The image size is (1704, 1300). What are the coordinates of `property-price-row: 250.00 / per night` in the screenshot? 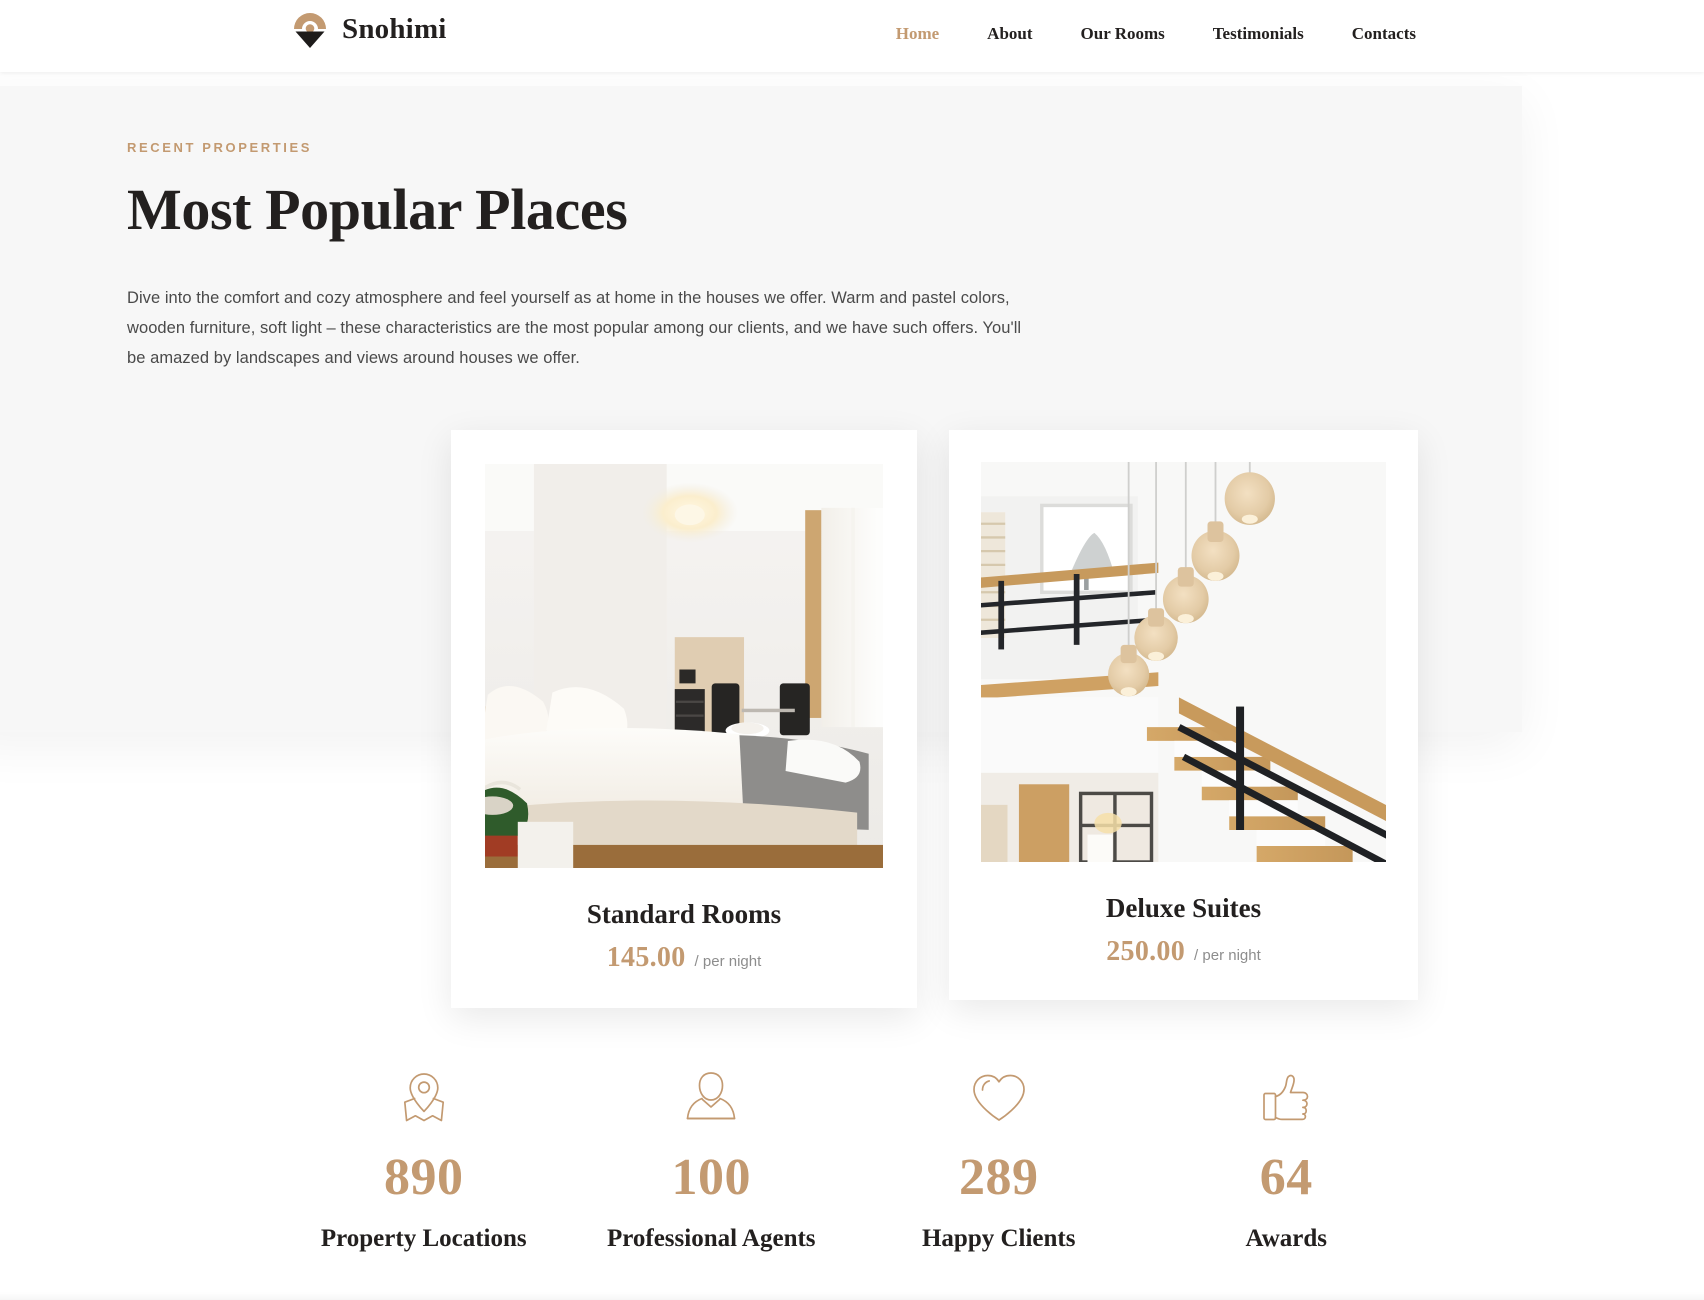 It's located at (1183, 952).